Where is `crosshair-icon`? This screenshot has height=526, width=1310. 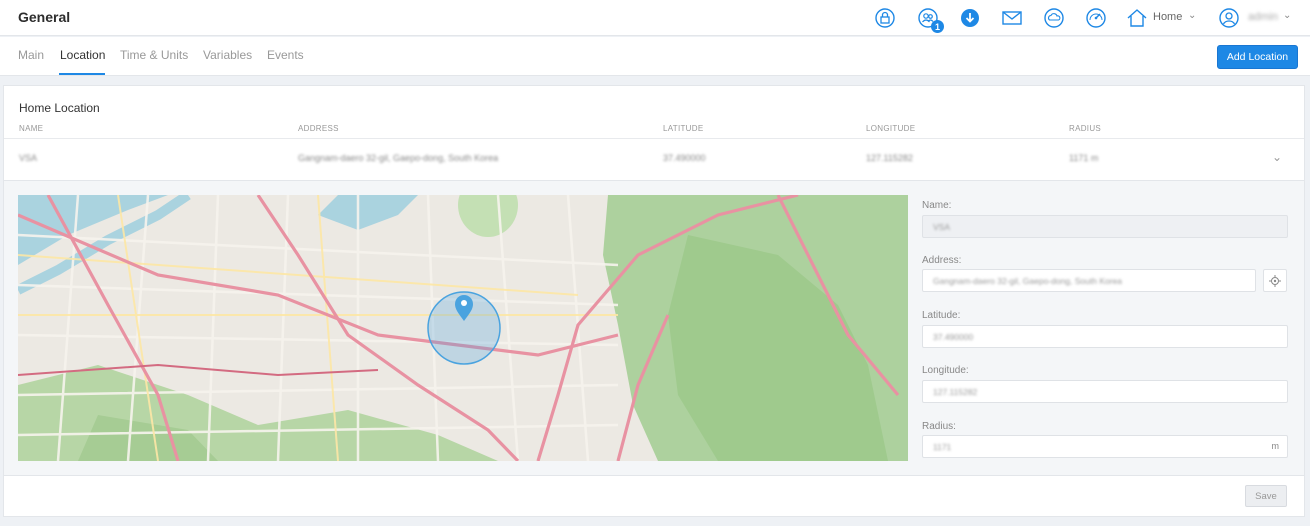
crosshair-icon is located at coordinates (1275, 280).